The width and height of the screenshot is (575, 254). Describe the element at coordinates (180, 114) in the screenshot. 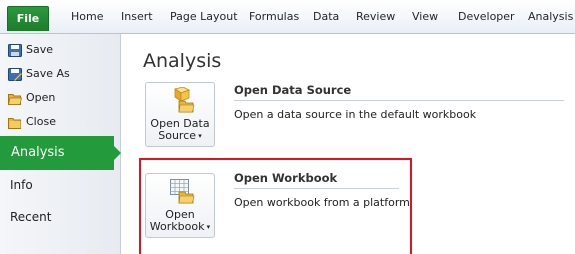

I see `open-data-source-button: Open Data Source ▾` at that location.